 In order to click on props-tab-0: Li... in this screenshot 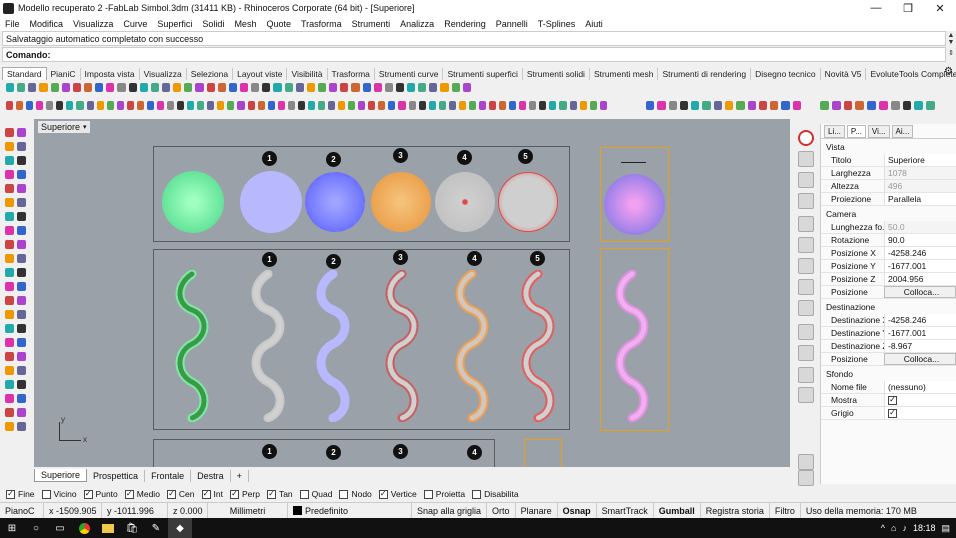, I will do `click(834, 131)`.